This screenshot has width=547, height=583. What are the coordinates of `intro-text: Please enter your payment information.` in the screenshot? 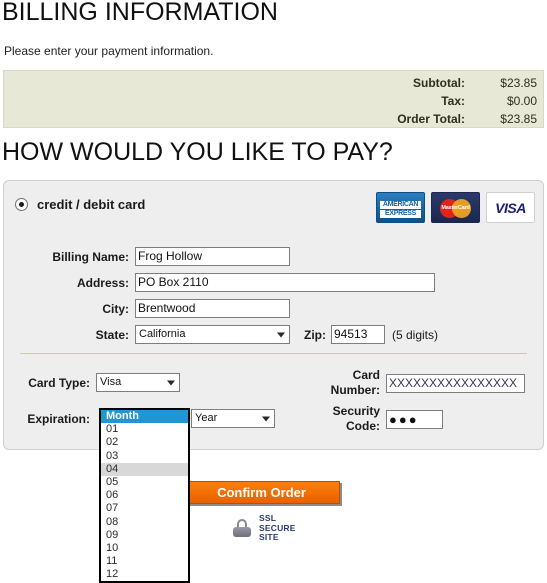 It's located at (109, 51).